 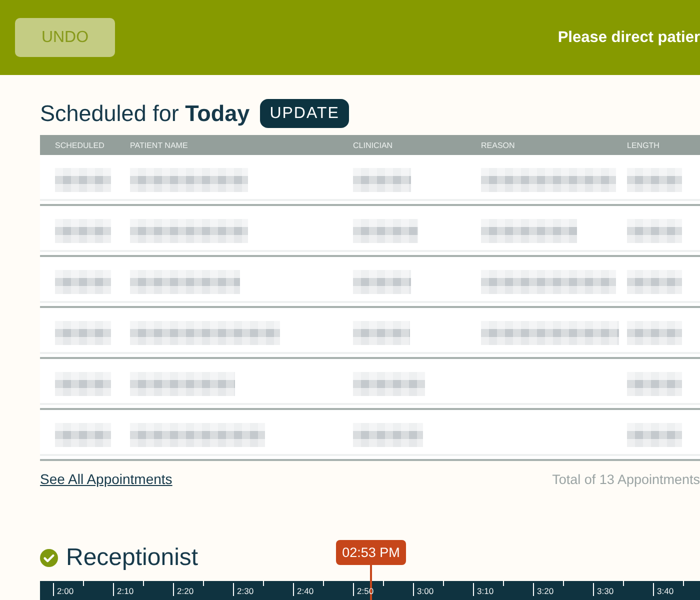 I want to click on time-label: 3:40, so click(x=665, y=591).